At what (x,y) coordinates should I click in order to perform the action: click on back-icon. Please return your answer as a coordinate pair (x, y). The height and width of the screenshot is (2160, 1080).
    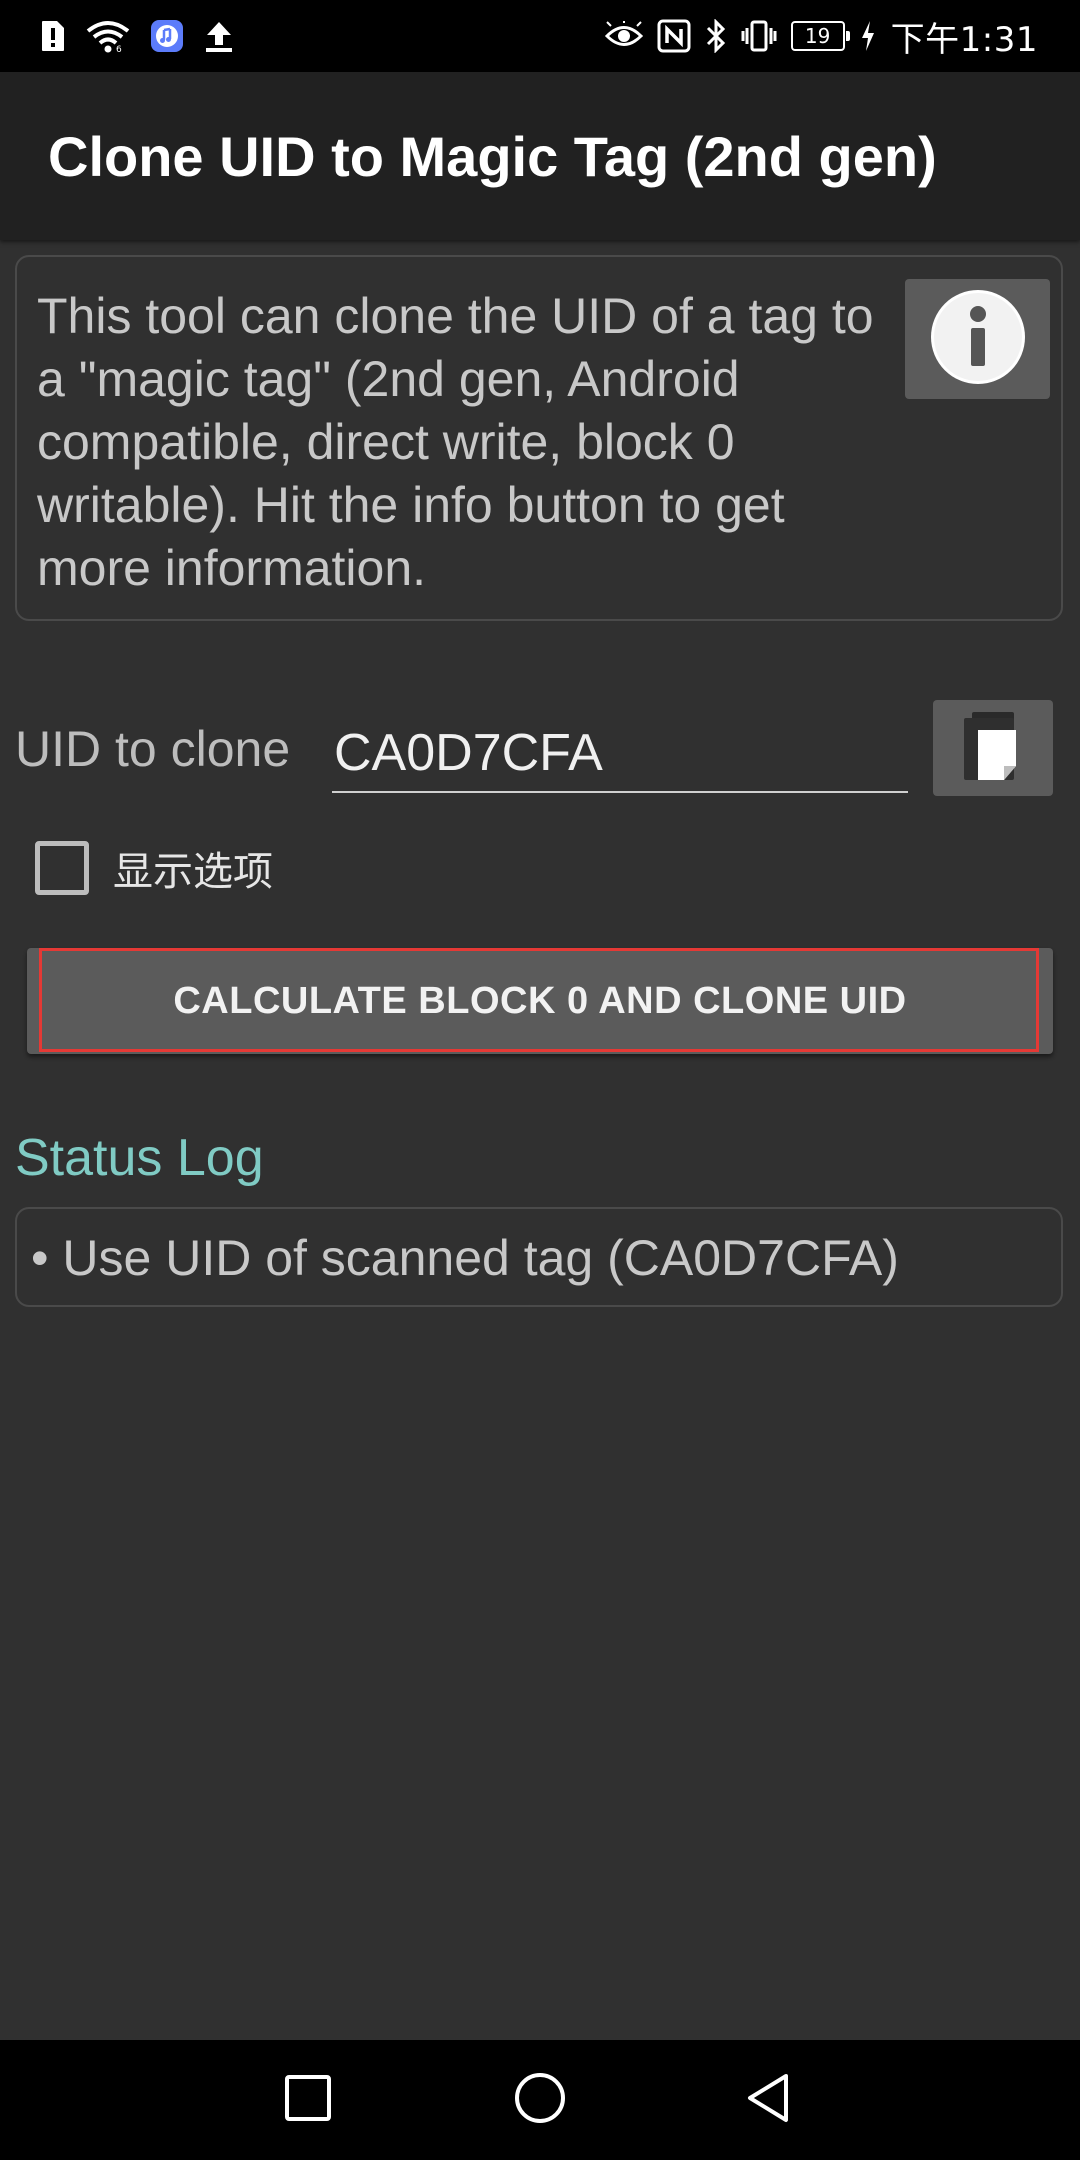
    Looking at the image, I should click on (768, 2100).